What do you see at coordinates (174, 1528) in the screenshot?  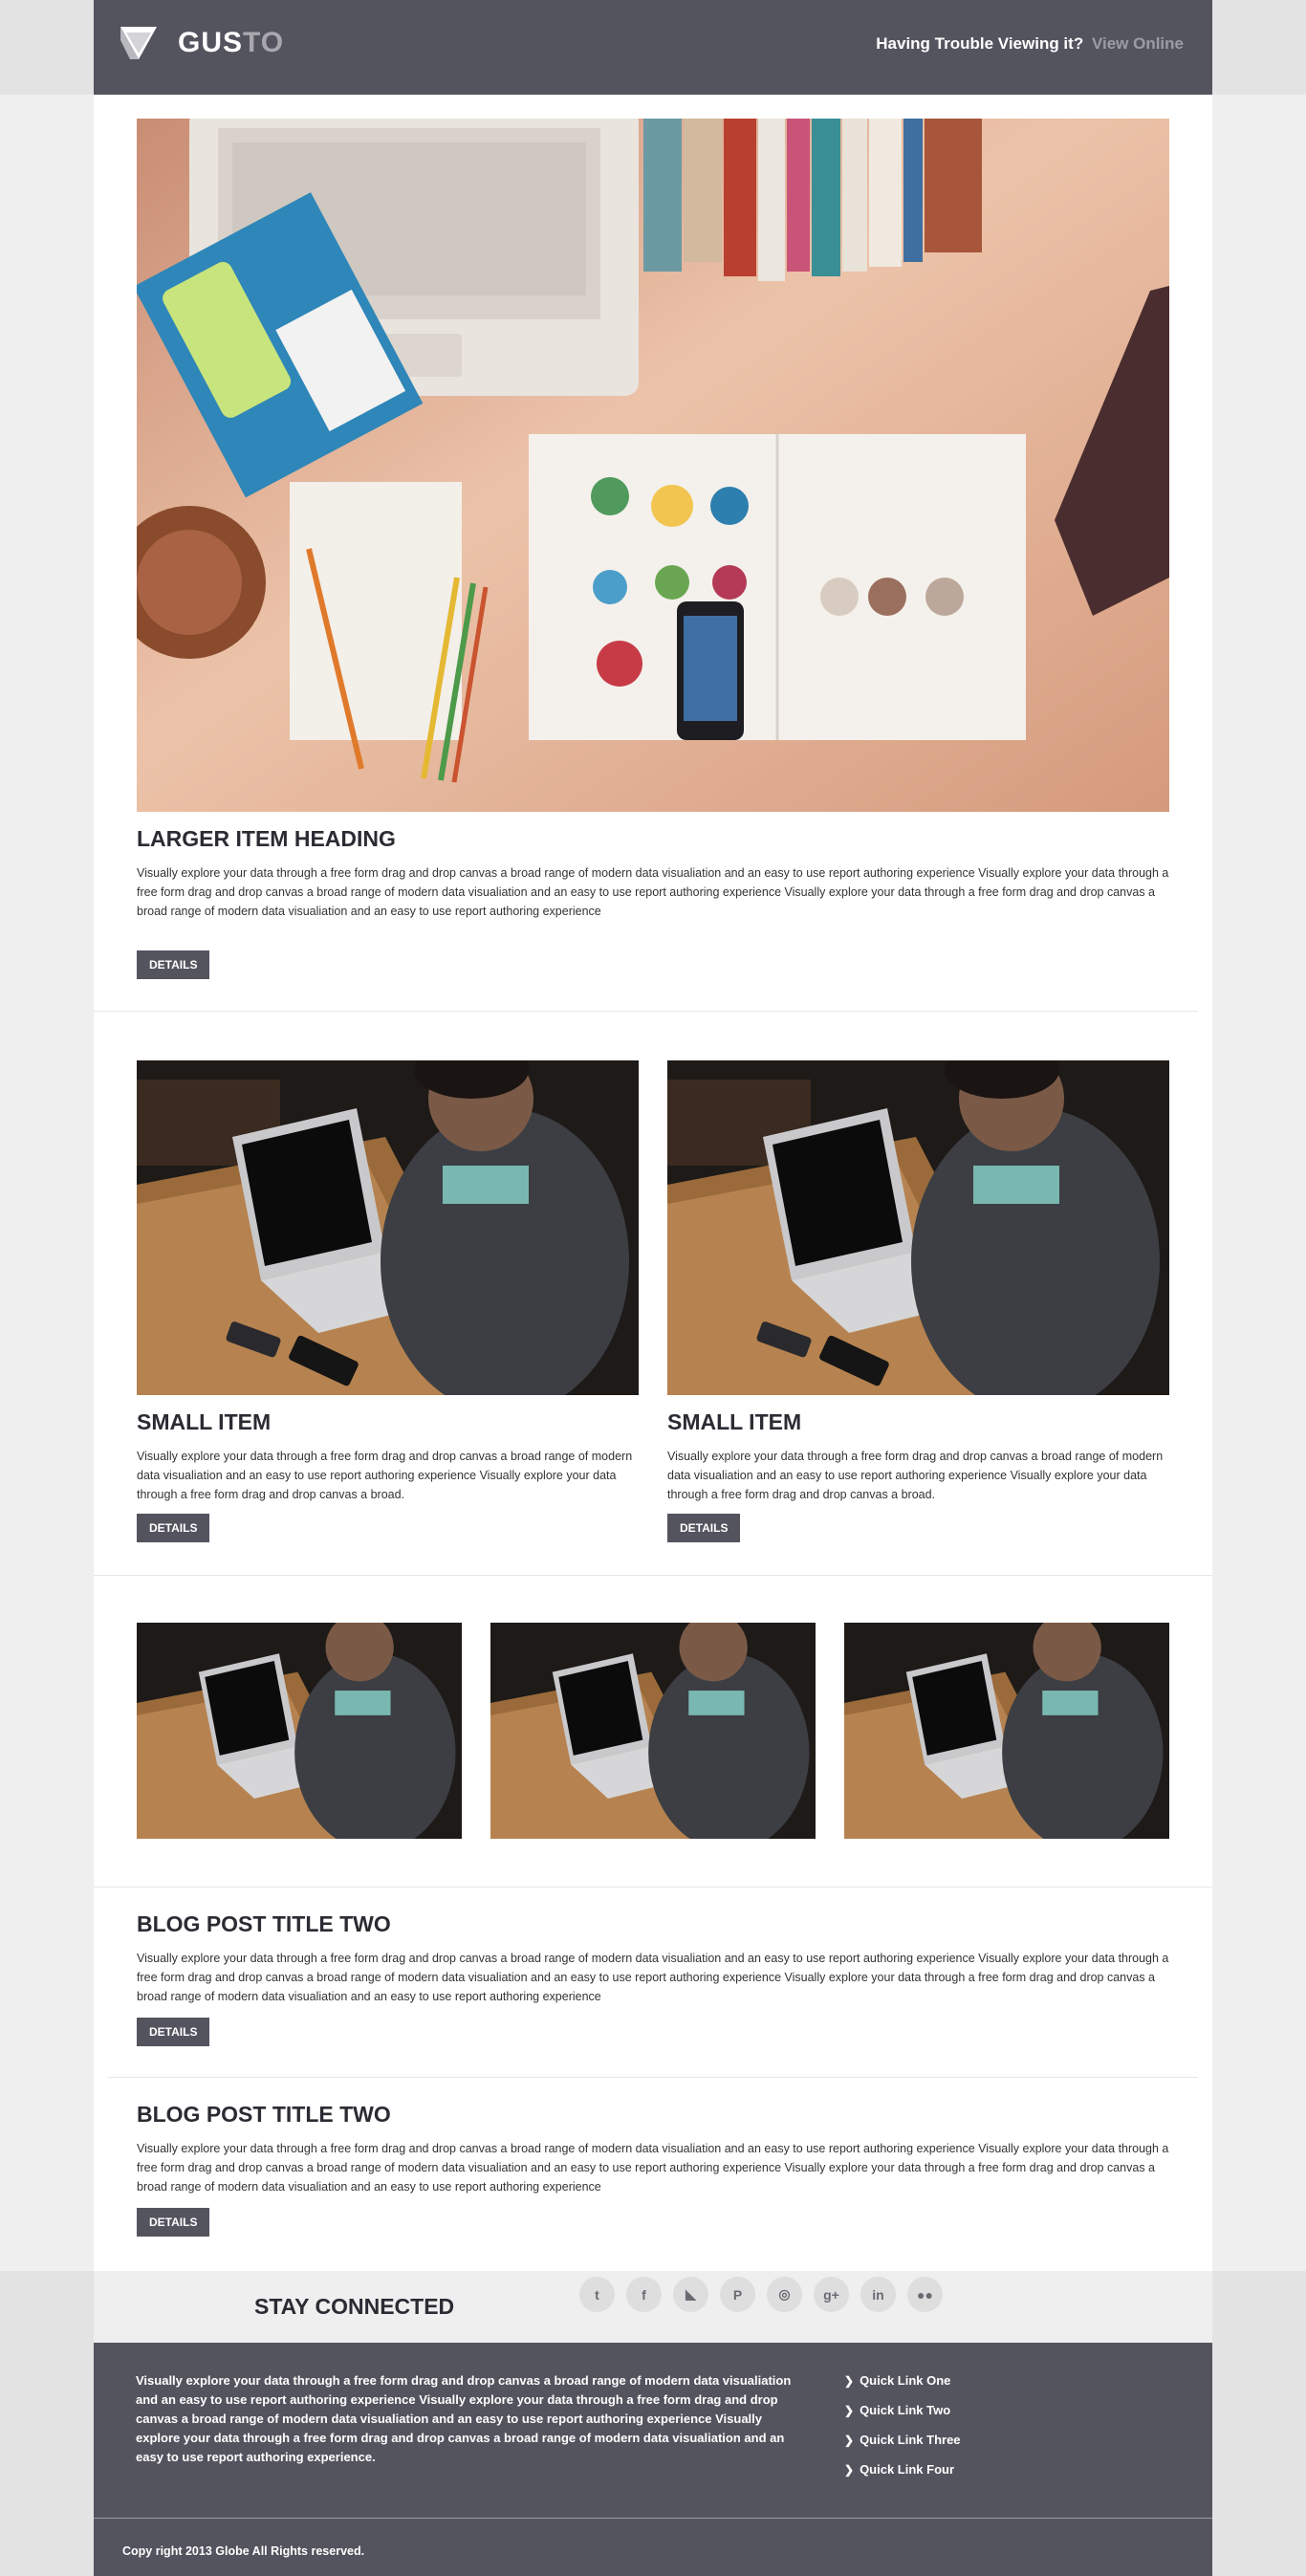 I see `small-item-details-button-1: DETAILS` at bounding box center [174, 1528].